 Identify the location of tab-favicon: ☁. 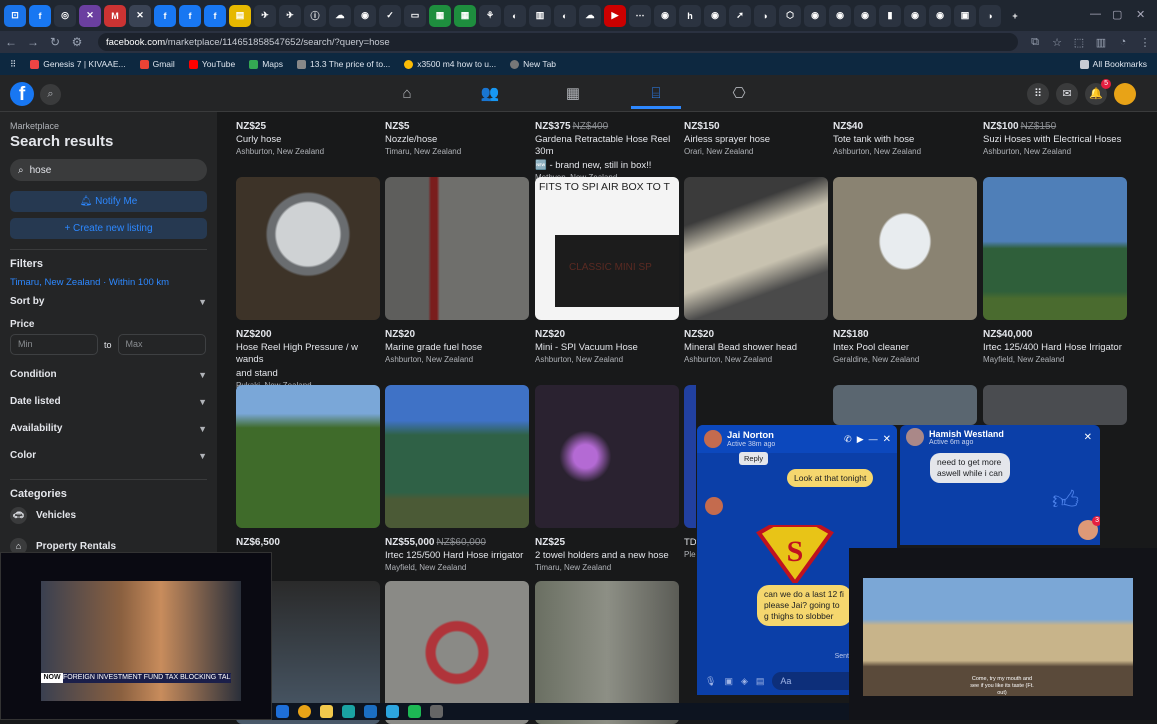
(340, 15).